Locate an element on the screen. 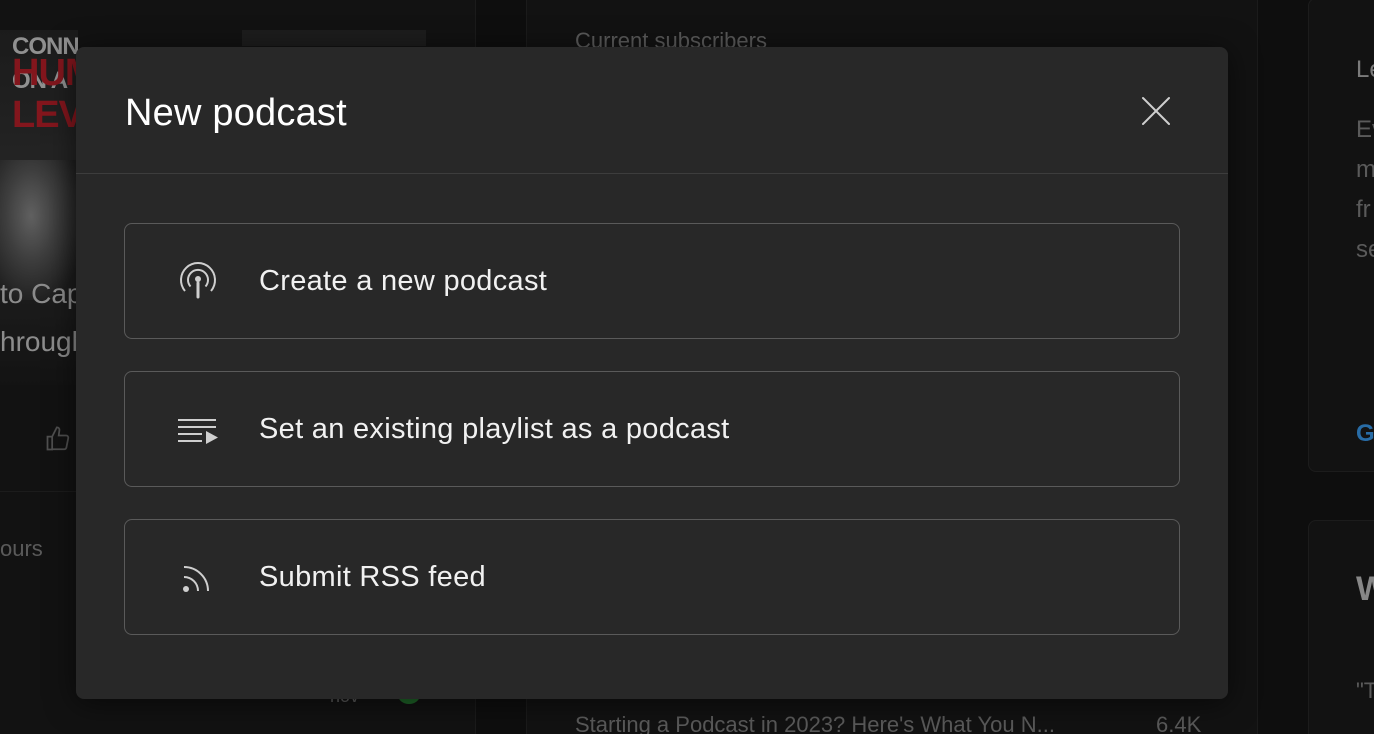  close-button is located at coordinates (1156, 111).